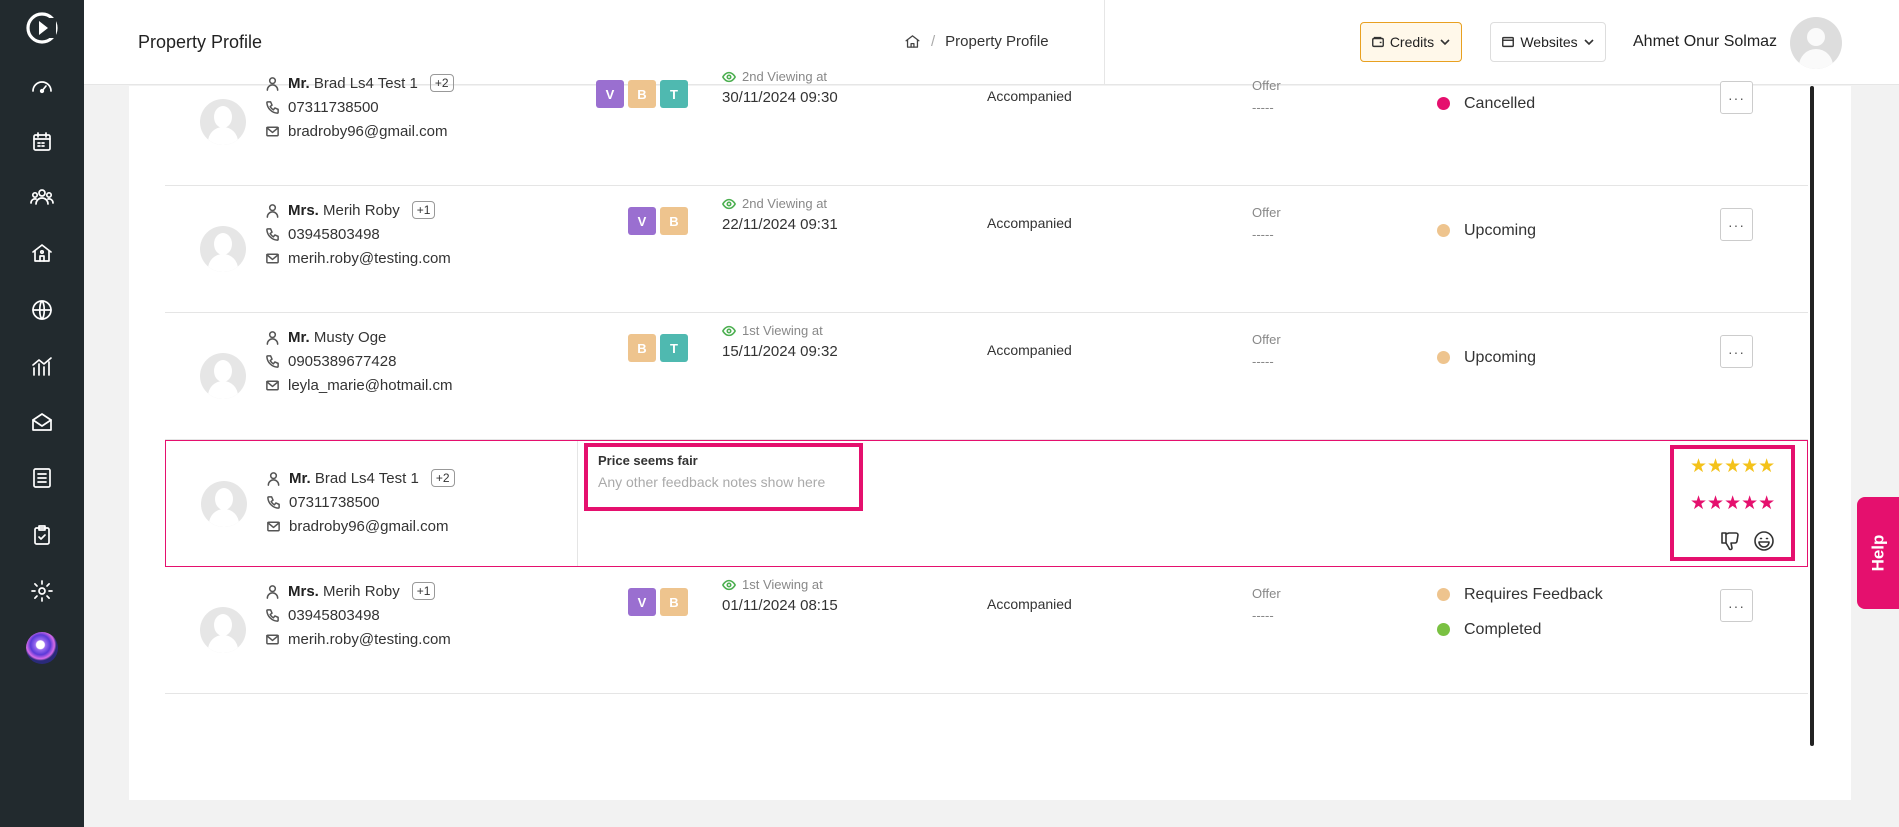  What do you see at coordinates (780, 224) in the screenshot?
I see `viewing-date: 22/11/2024 09:31` at bounding box center [780, 224].